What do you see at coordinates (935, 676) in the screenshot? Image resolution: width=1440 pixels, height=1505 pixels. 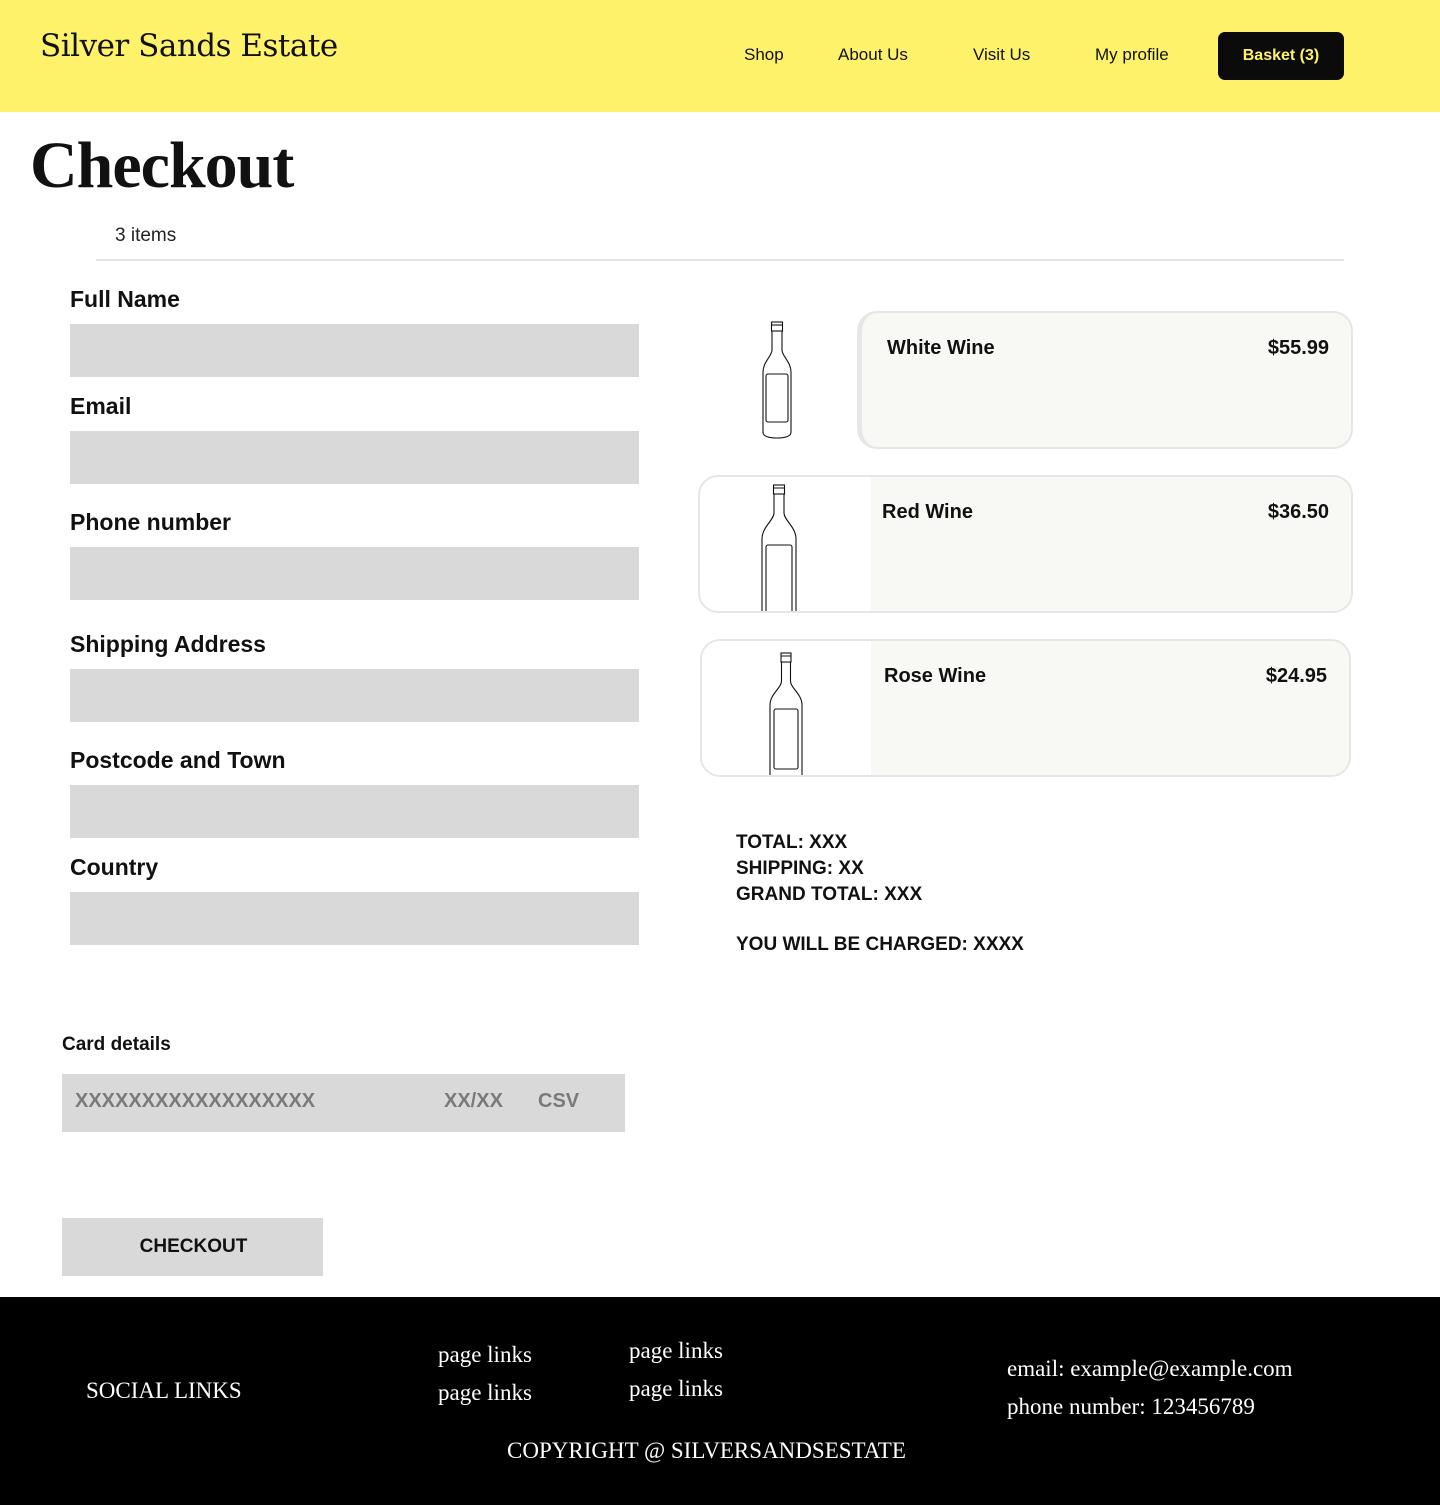 I see `product-name: Rose Wine` at bounding box center [935, 676].